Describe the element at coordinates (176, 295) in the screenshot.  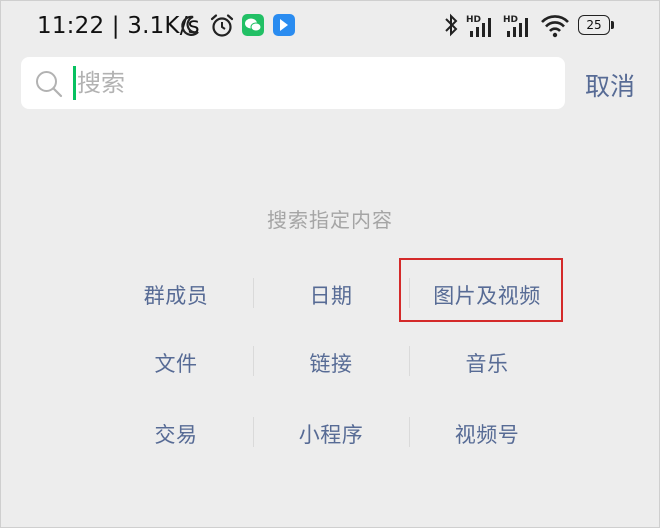
I see `search-filter-group-members: 群成员` at that location.